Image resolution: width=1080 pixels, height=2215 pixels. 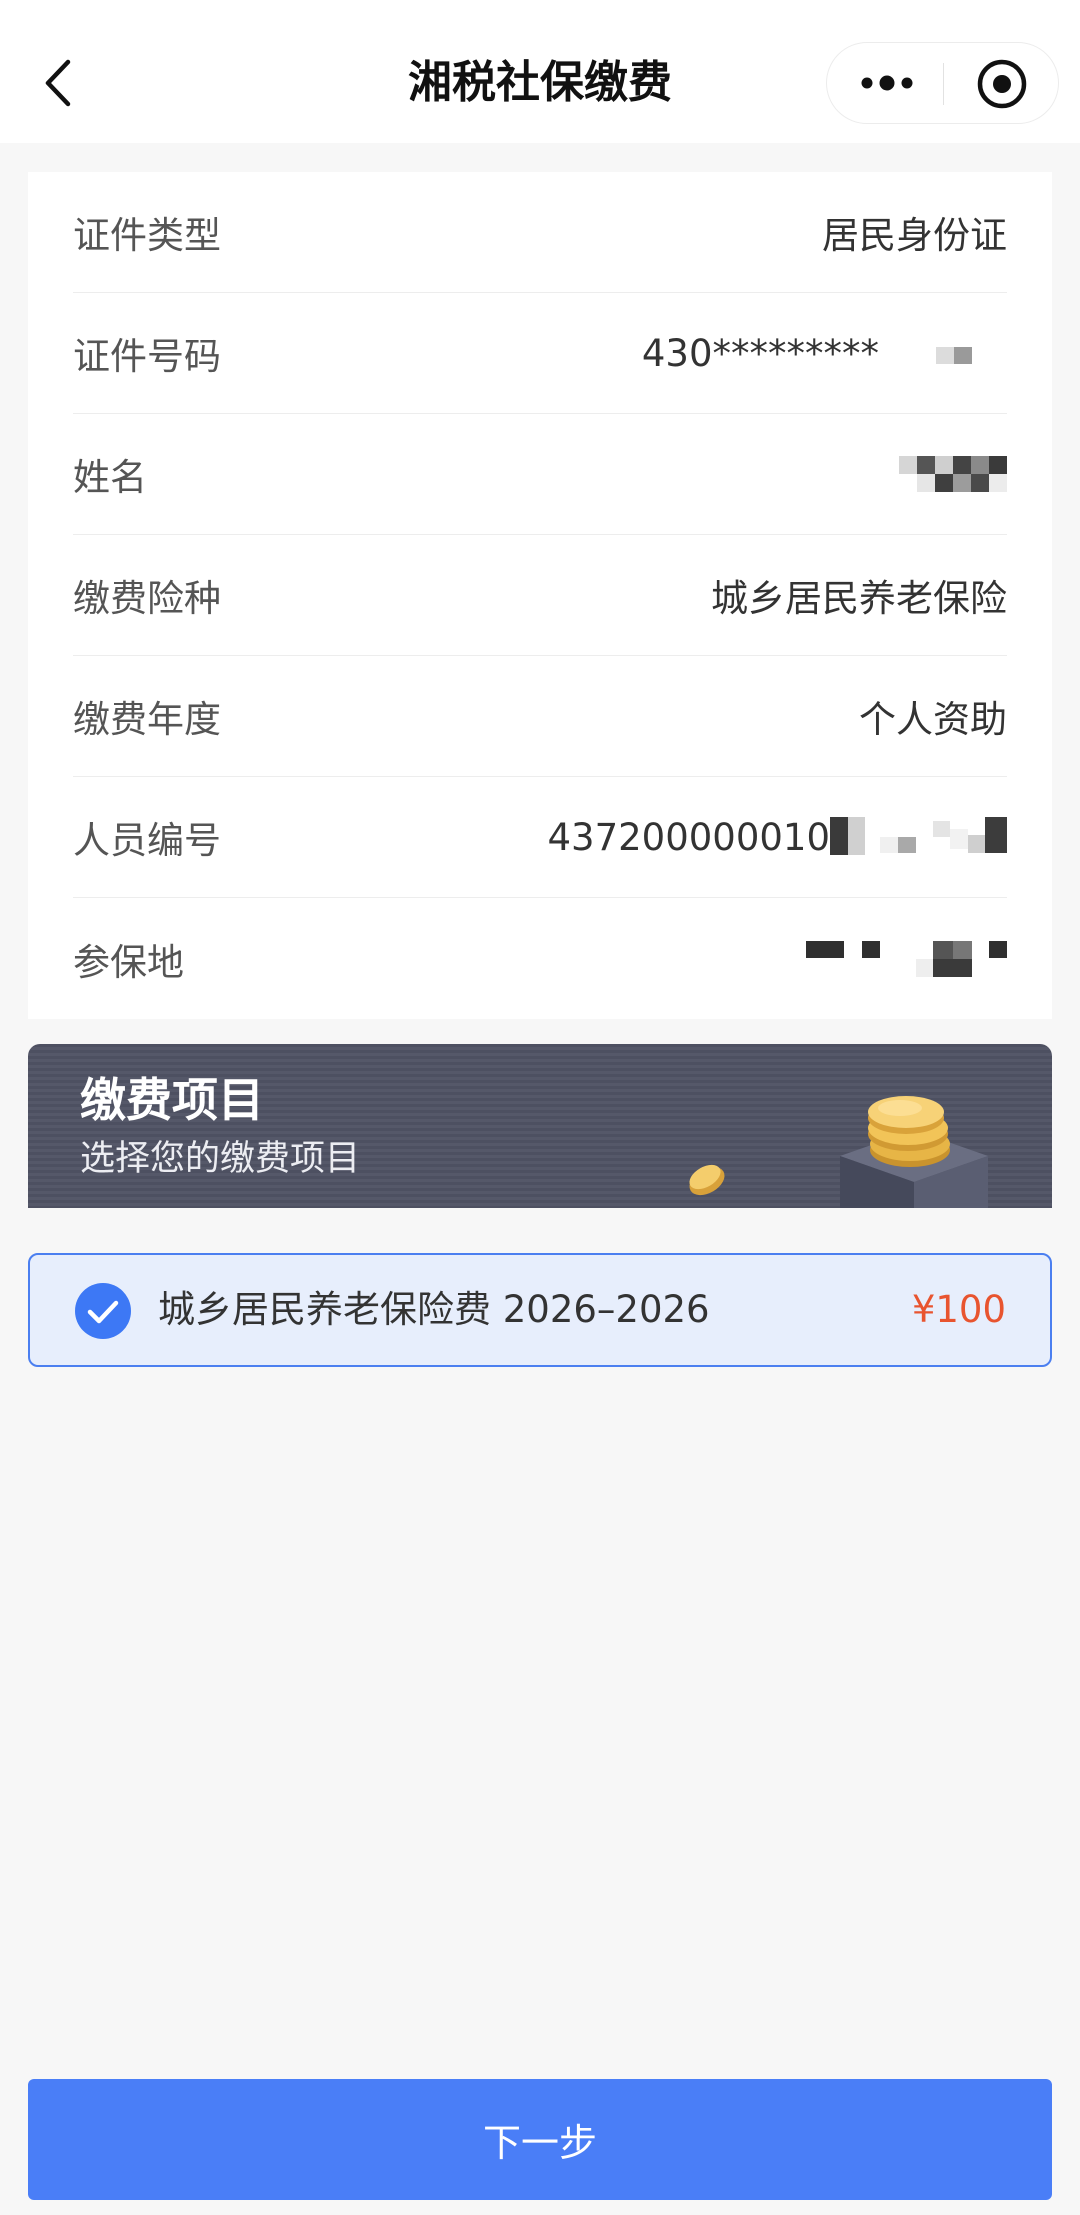 I want to click on row-value: 430*********, so click(x=760, y=353).